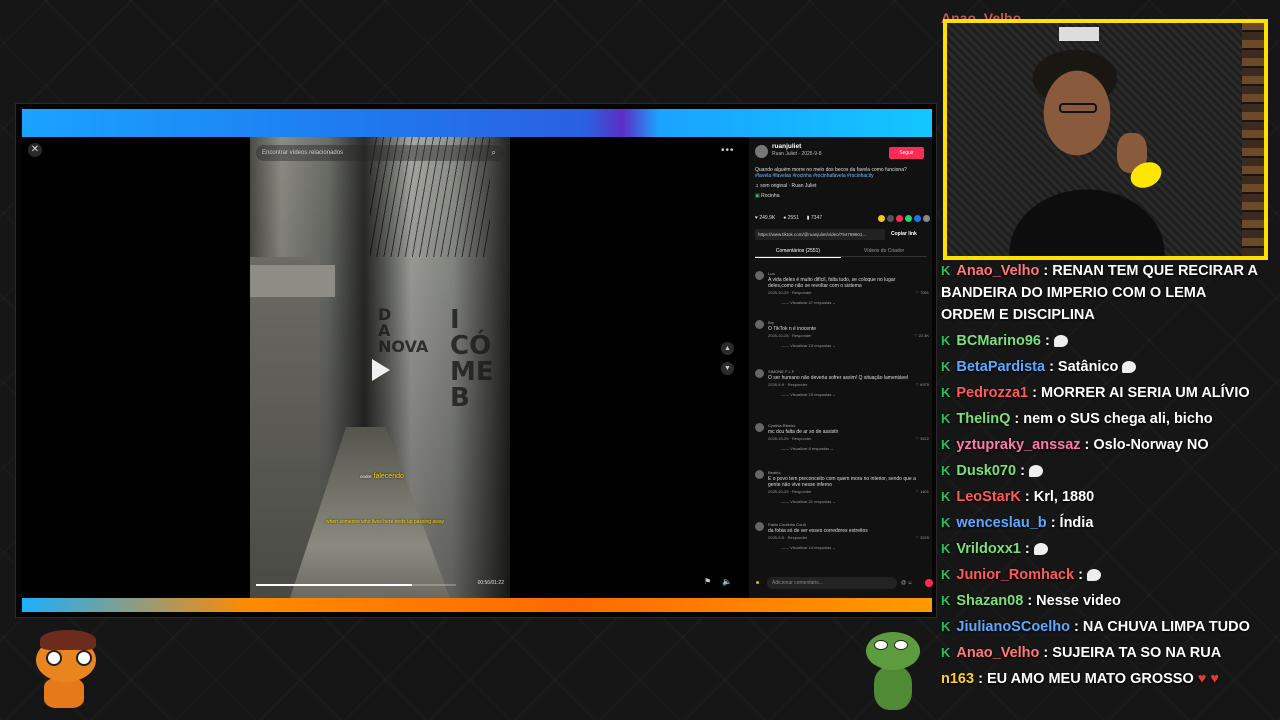 The width and height of the screenshot is (1280, 720). I want to click on chat-username: JiulianoSCoelho, so click(1013, 627).